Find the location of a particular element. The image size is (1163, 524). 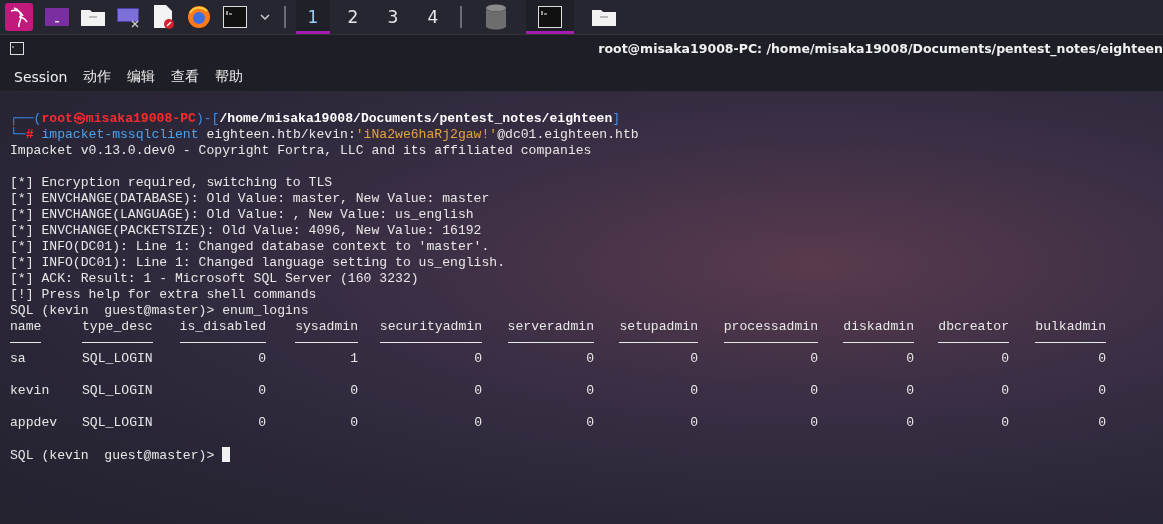

column-header: name is located at coordinates (26, 327).